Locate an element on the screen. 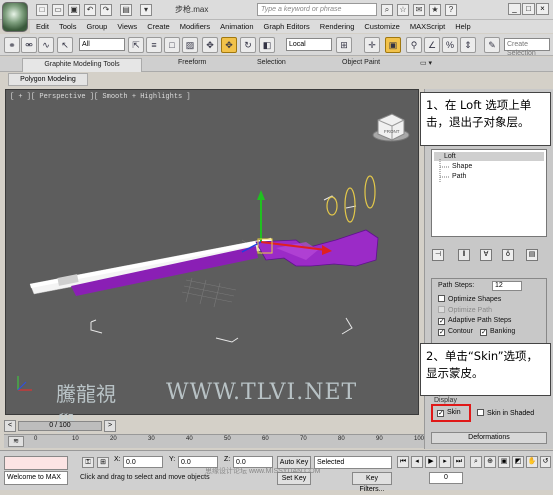 This screenshot has height=495, width=553. bind-spacewarp-icon: ∿ is located at coordinates (46, 45).